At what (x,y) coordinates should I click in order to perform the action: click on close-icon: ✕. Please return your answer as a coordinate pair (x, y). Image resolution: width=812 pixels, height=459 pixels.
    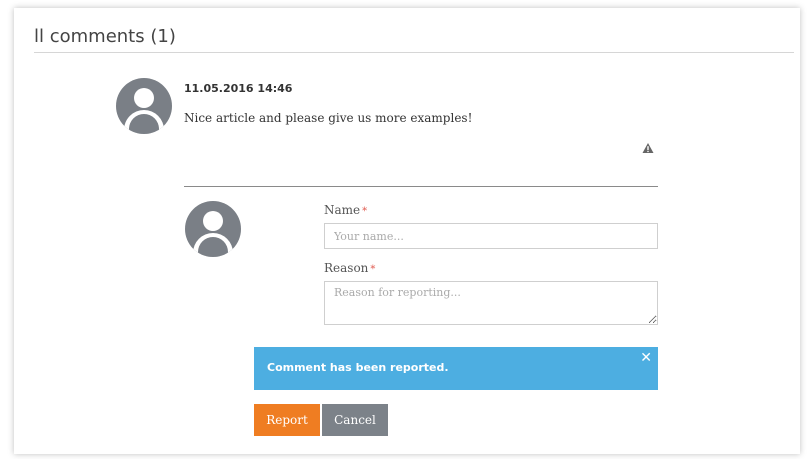
    Looking at the image, I should click on (646, 358).